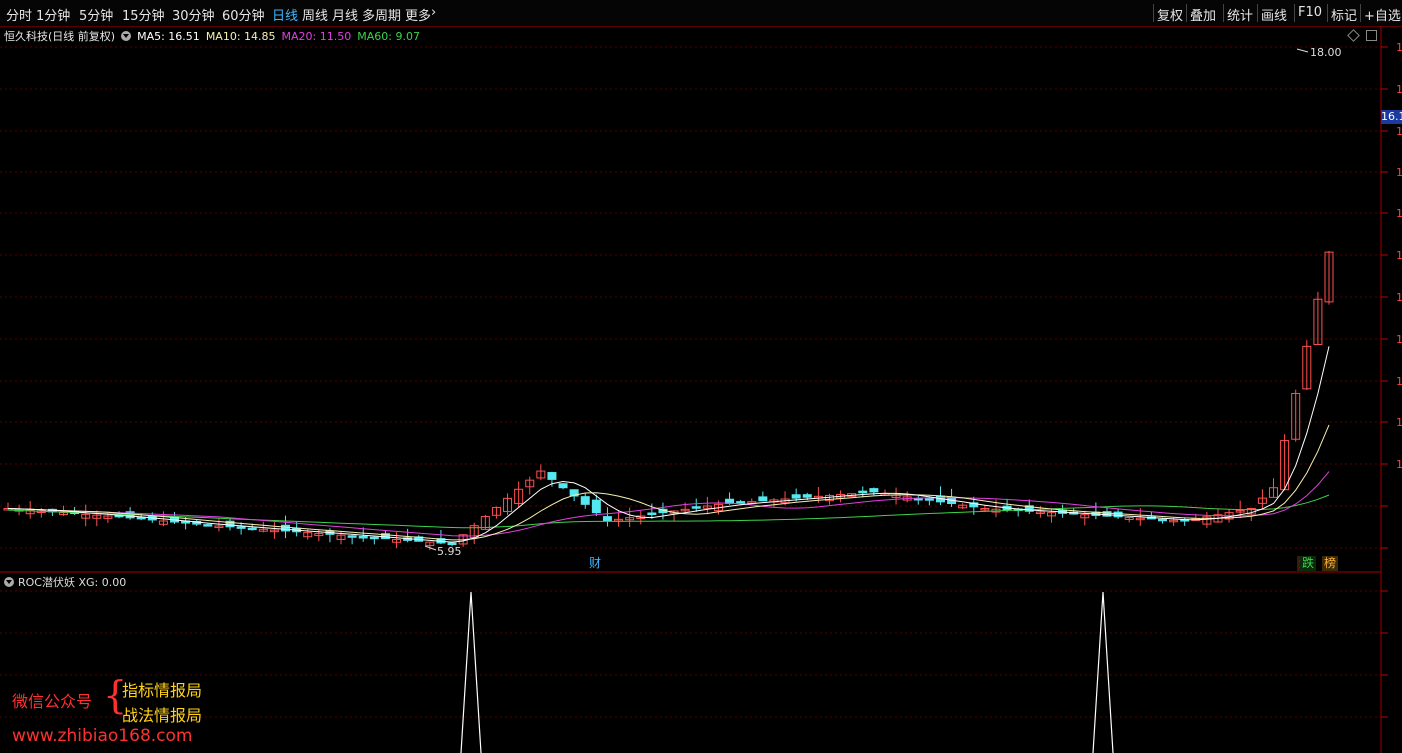 Image resolution: width=1402 pixels, height=753 pixels. Describe the element at coordinates (162, 715) in the screenshot. I see `watermark-line2: 战法情报局` at that location.